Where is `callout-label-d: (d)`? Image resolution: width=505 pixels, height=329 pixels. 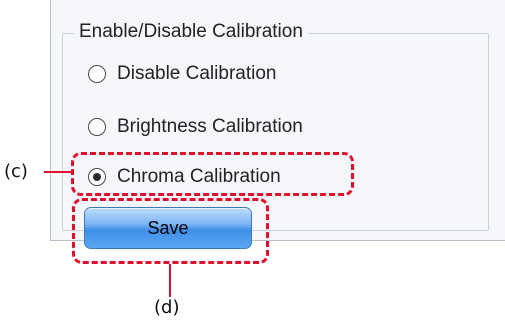
callout-label-d: (d) is located at coordinates (167, 307).